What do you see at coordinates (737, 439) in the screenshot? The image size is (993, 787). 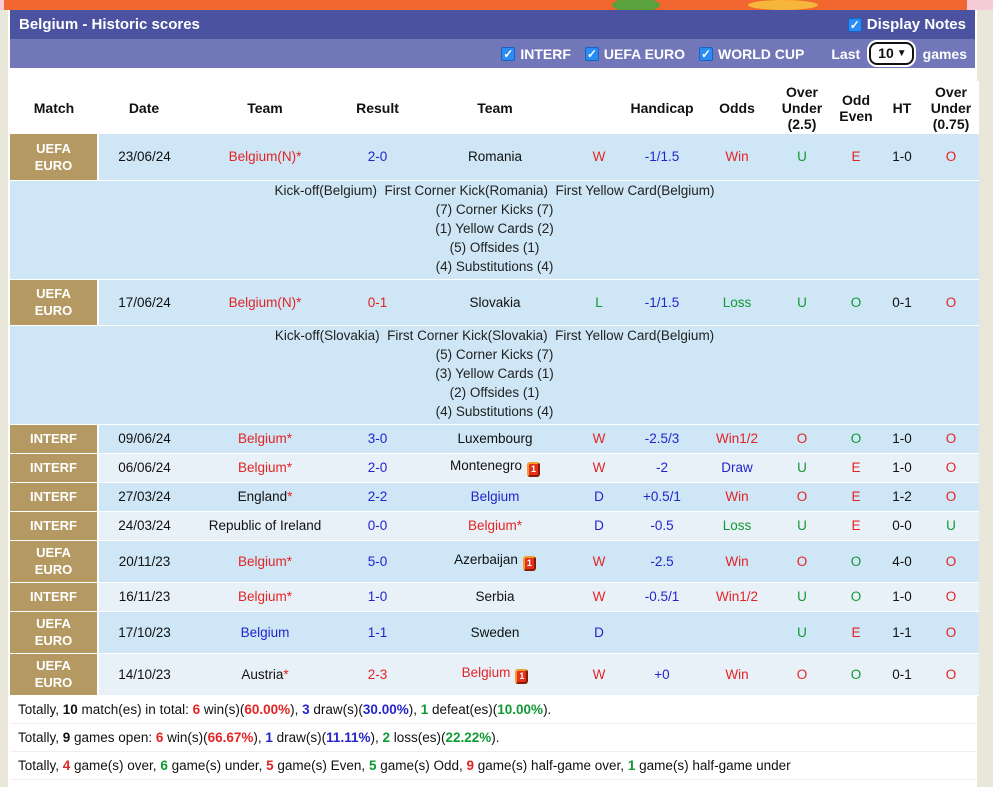 I see `odds-cell: Win1/2` at bounding box center [737, 439].